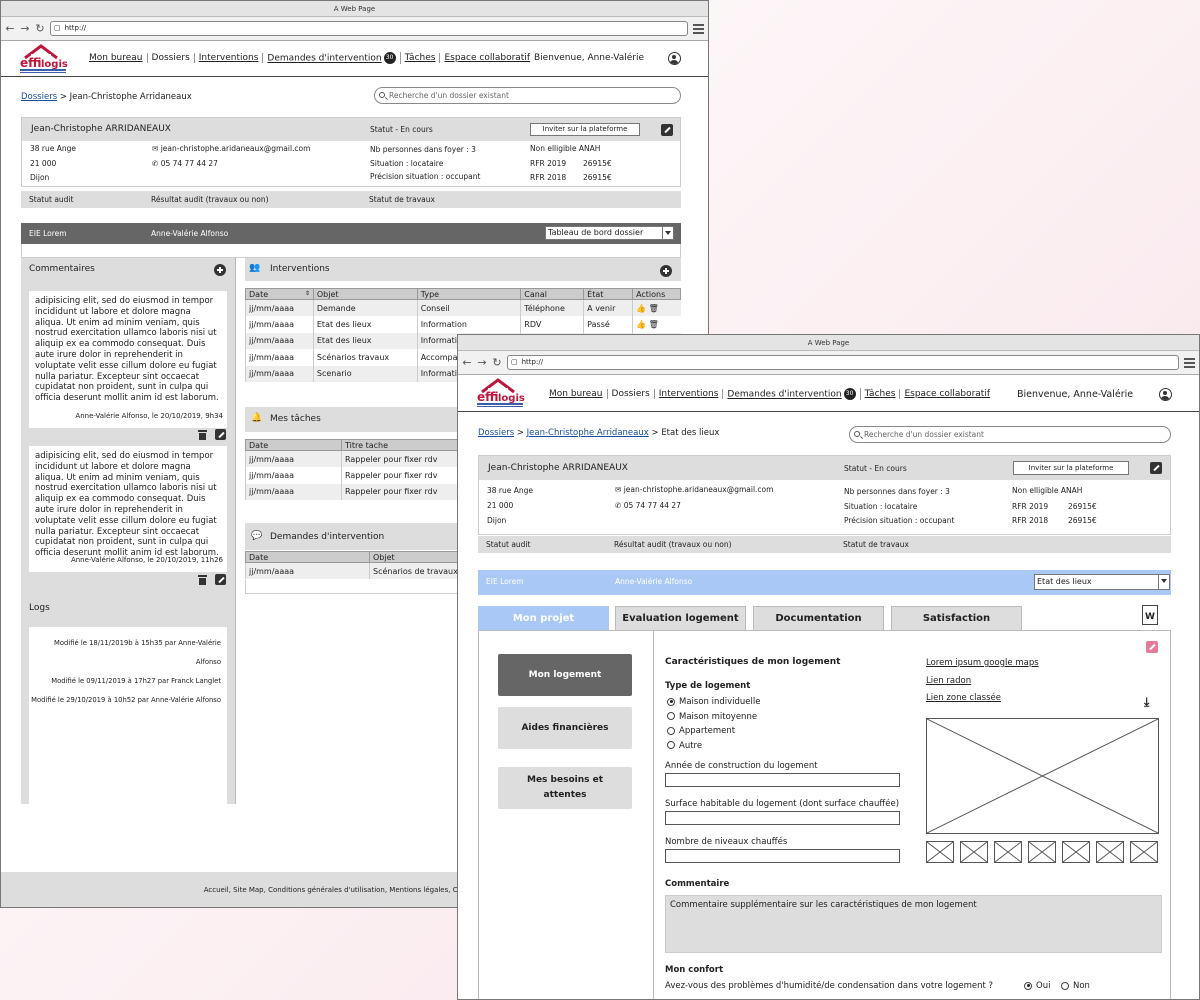 The image size is (1200, 1000). I want to click on anah-eligibility: Non elligible ANAH, so click(565, 148).